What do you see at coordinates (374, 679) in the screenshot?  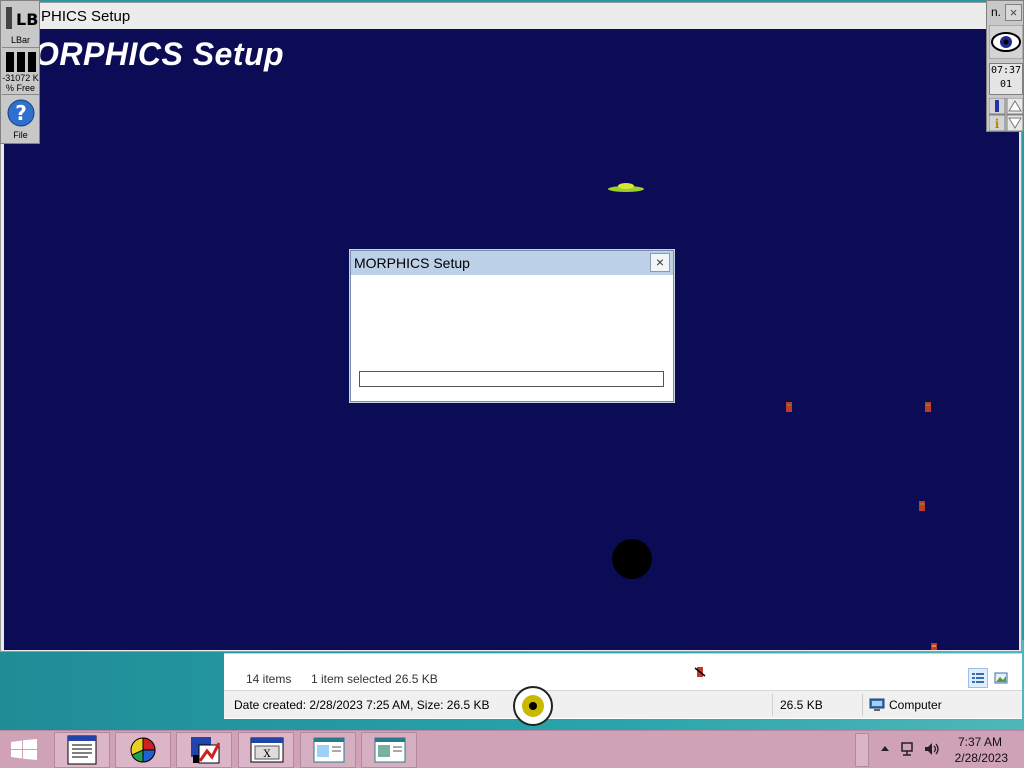 I see `selection-info: 1 item selected 26.5 KB` at bounding box center [374, 679].